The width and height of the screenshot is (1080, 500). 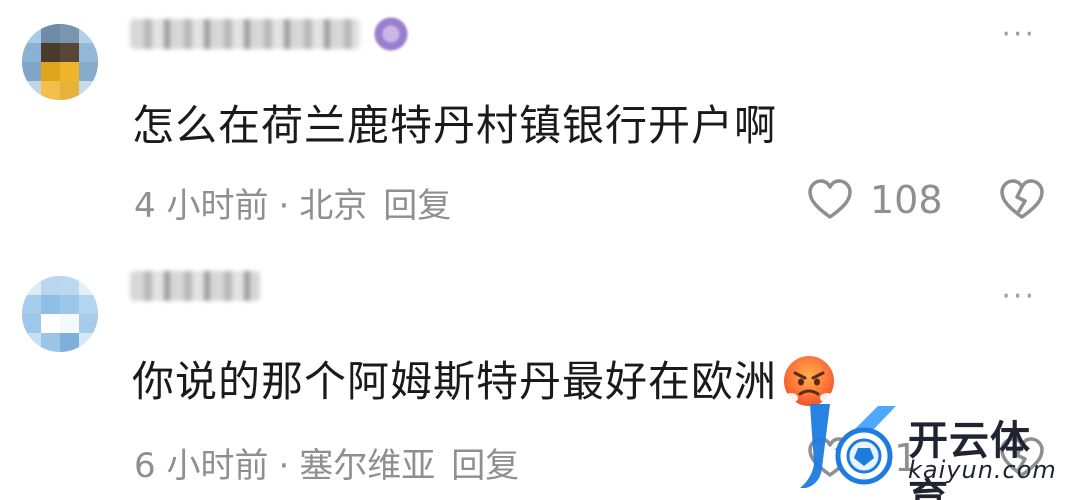 I want to click on watermark-domain: kaiyun.com, so click(x=982, y=470).